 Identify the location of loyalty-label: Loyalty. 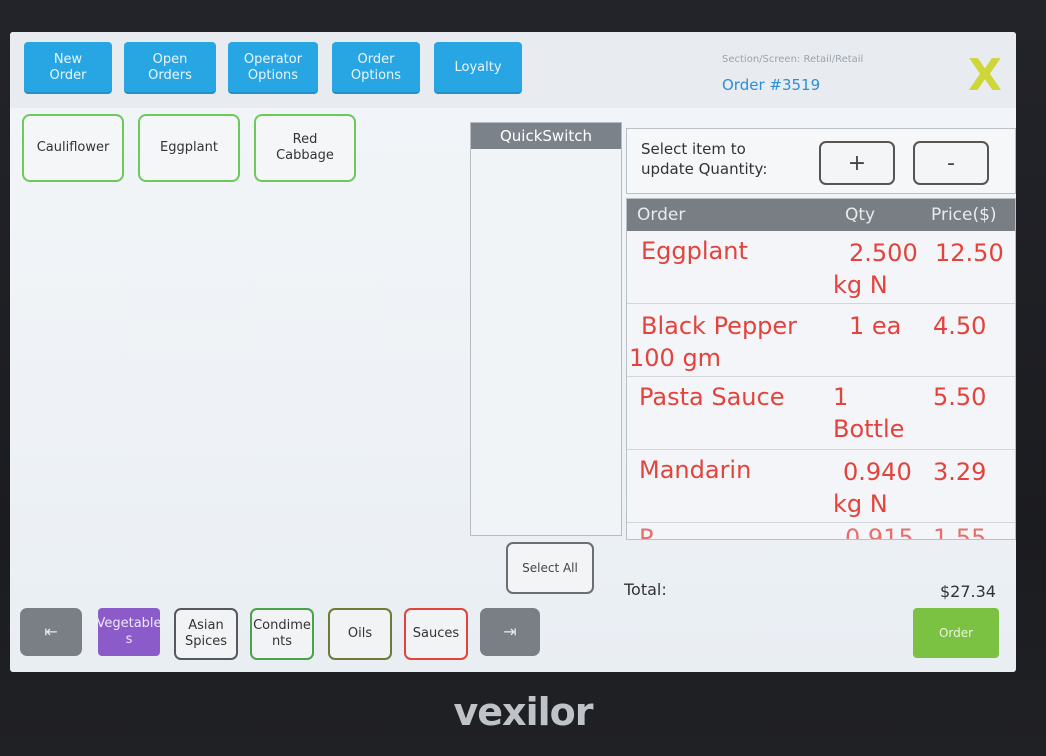
(478, 67).